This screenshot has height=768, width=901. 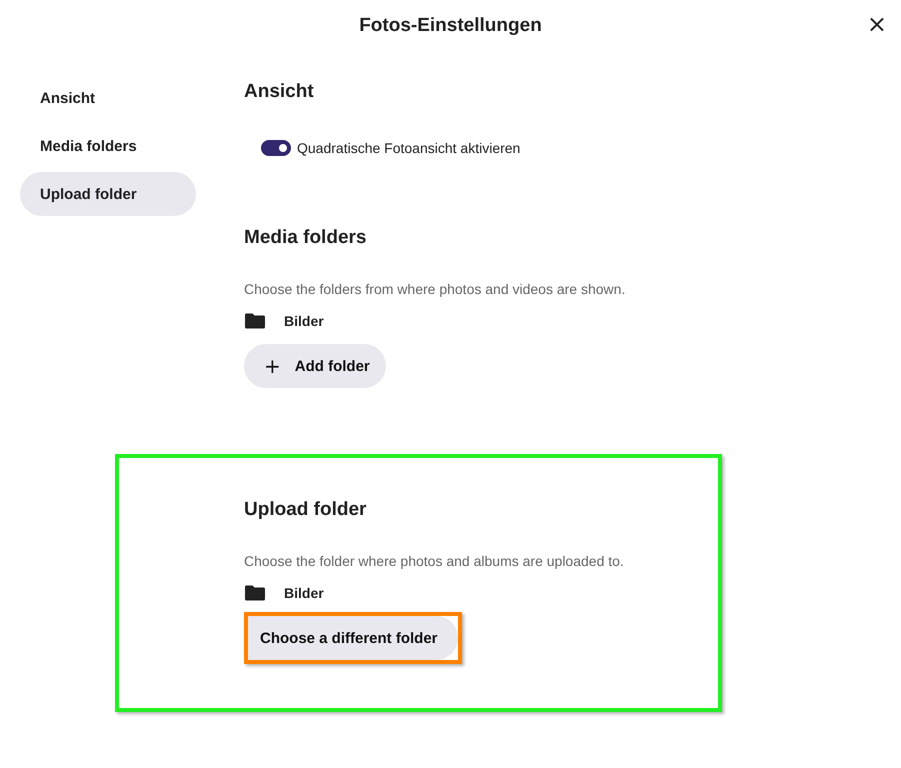 I want to click on sidebar-item: Ansicht, so click(x=108, y=98).